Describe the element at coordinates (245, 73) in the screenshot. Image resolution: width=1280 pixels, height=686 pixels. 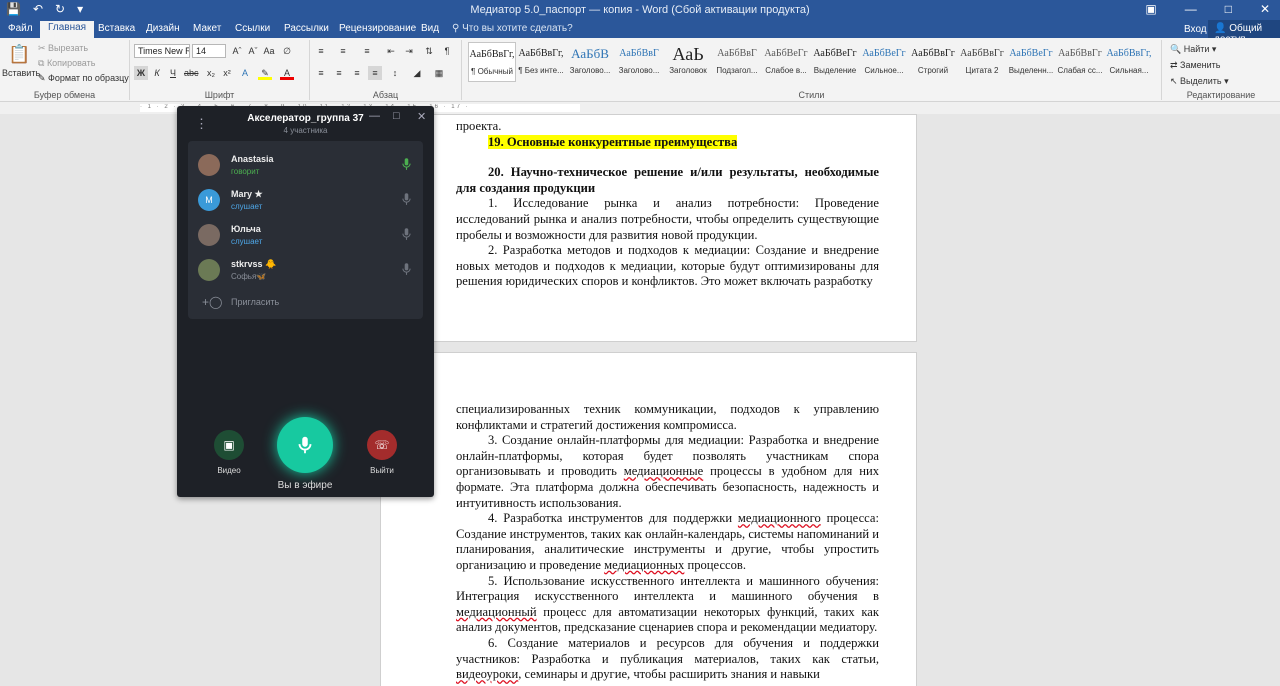
I see `text-effects-icon: A` at that location.